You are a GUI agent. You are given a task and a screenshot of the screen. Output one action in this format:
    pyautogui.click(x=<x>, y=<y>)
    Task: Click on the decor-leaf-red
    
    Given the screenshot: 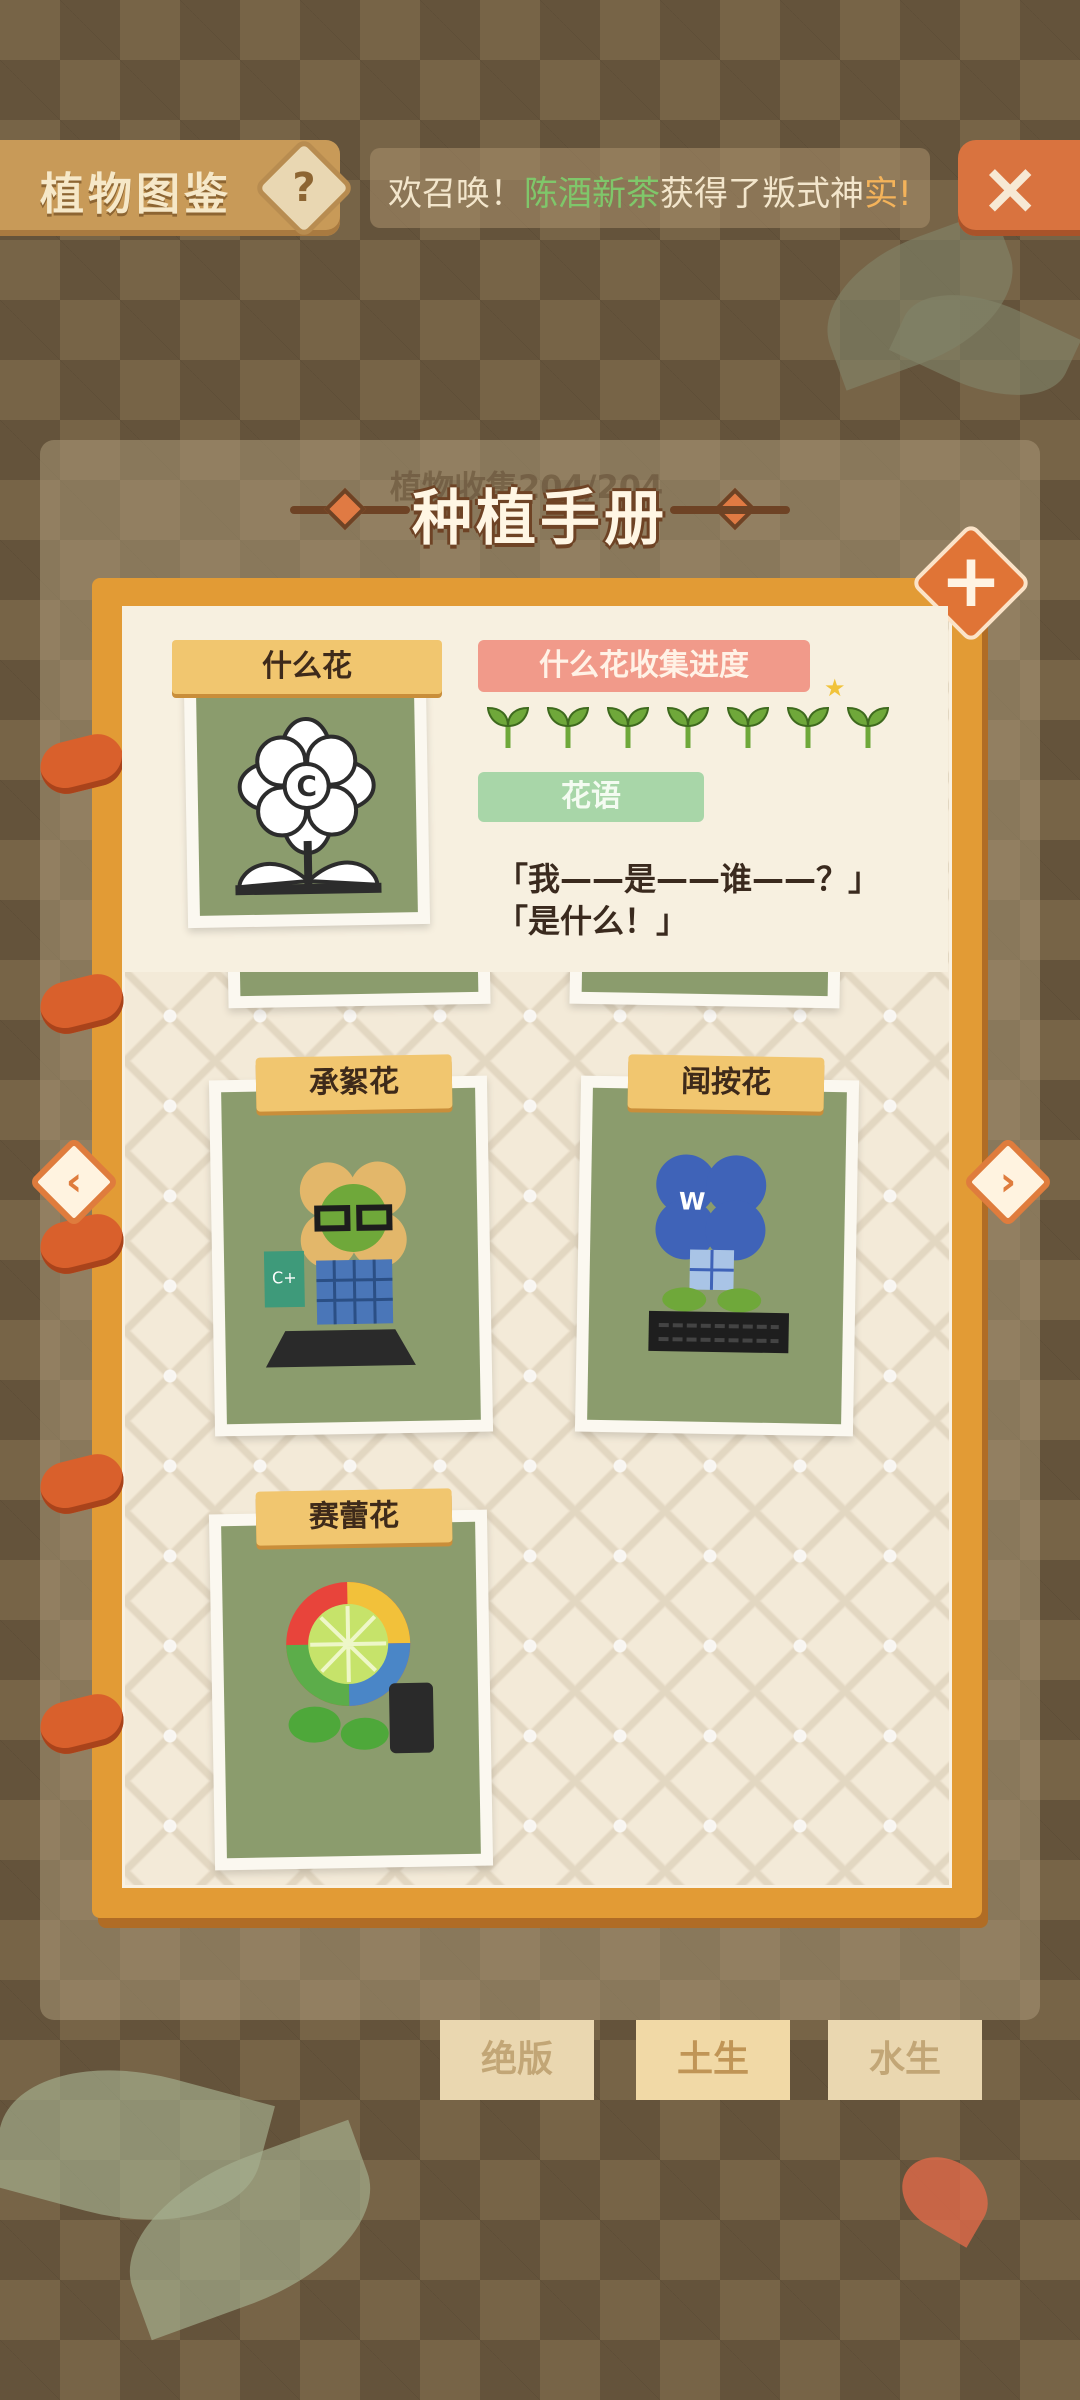 What is the action you would take?
    pyautogui.click(x=945, y=2195)
    